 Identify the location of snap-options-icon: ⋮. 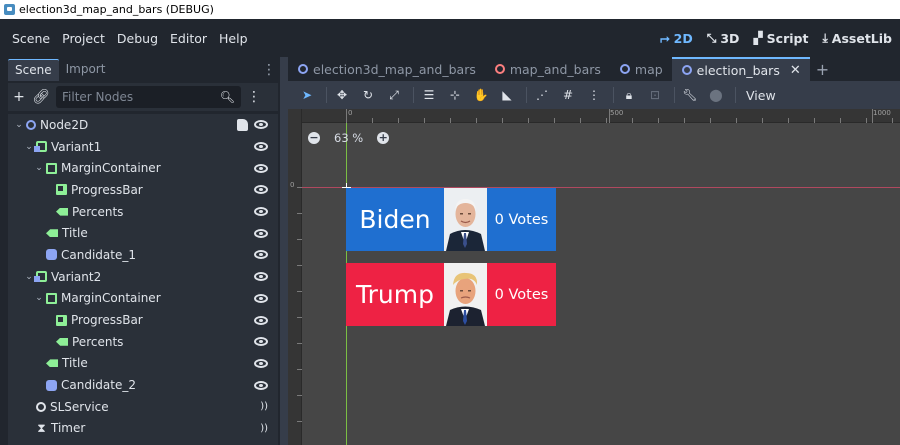
(594, 95).